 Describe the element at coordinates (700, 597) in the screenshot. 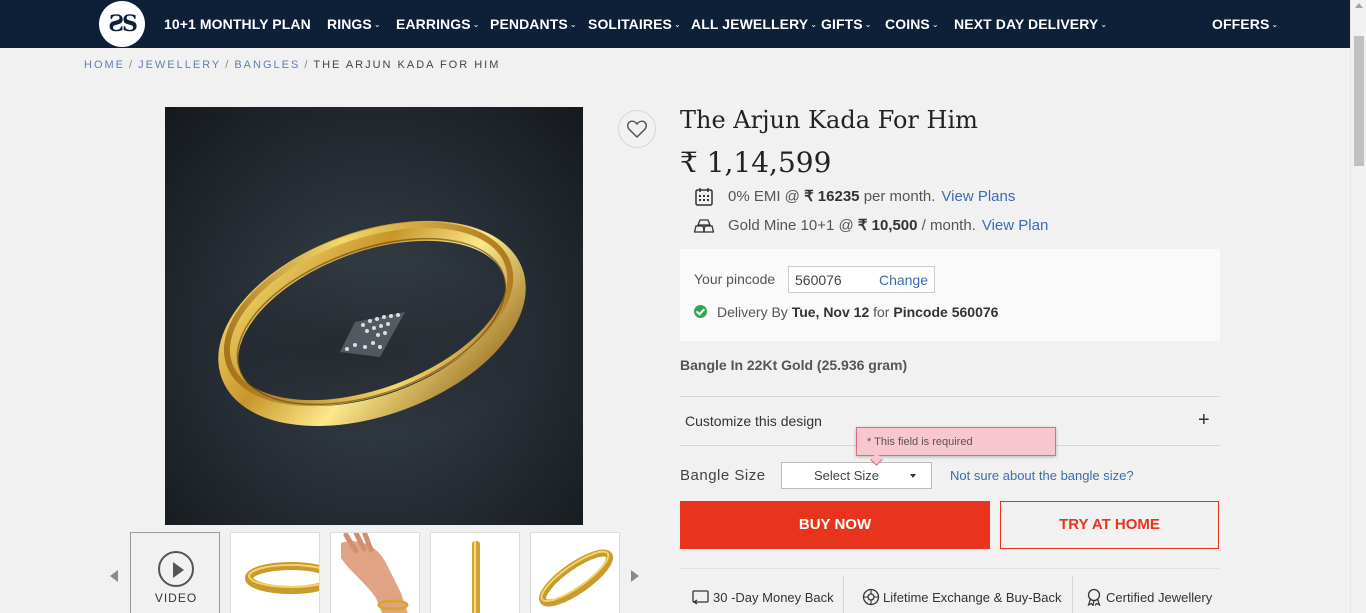

I see `return-icon` at that location.